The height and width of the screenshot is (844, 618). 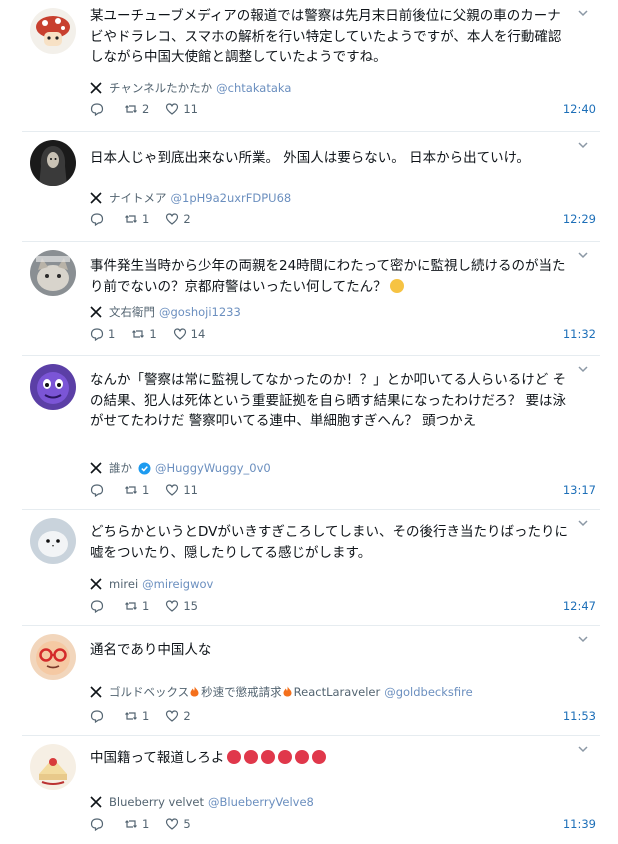 I want to click on like-count: 2, so click(x=187, y=219).